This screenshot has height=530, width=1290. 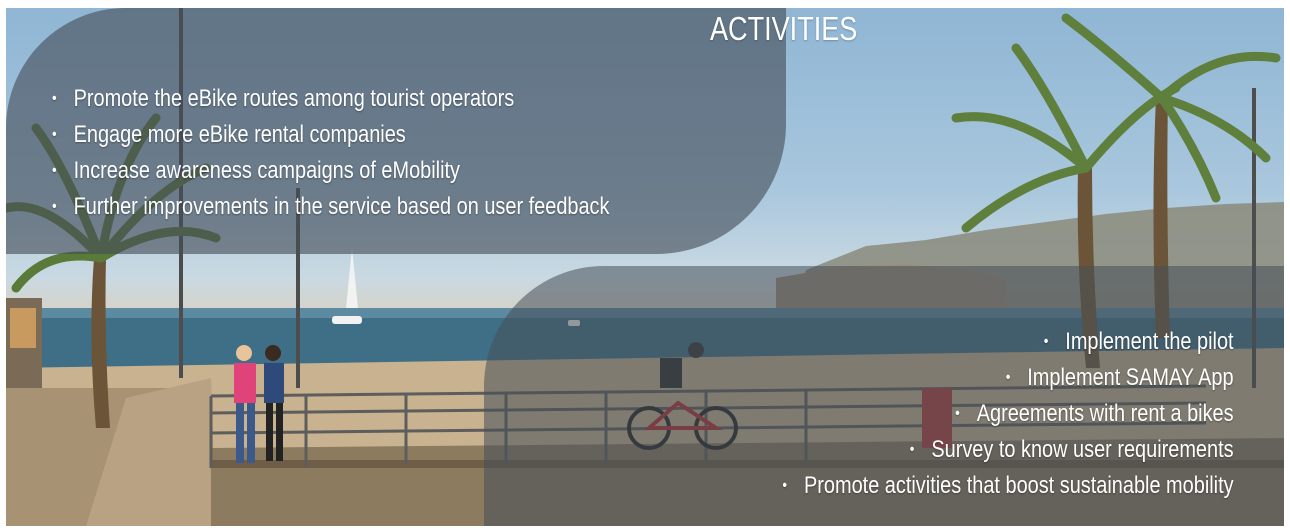 I want to click on list-item: Agreements with rent a bikes, so click(x=1008, y=414).